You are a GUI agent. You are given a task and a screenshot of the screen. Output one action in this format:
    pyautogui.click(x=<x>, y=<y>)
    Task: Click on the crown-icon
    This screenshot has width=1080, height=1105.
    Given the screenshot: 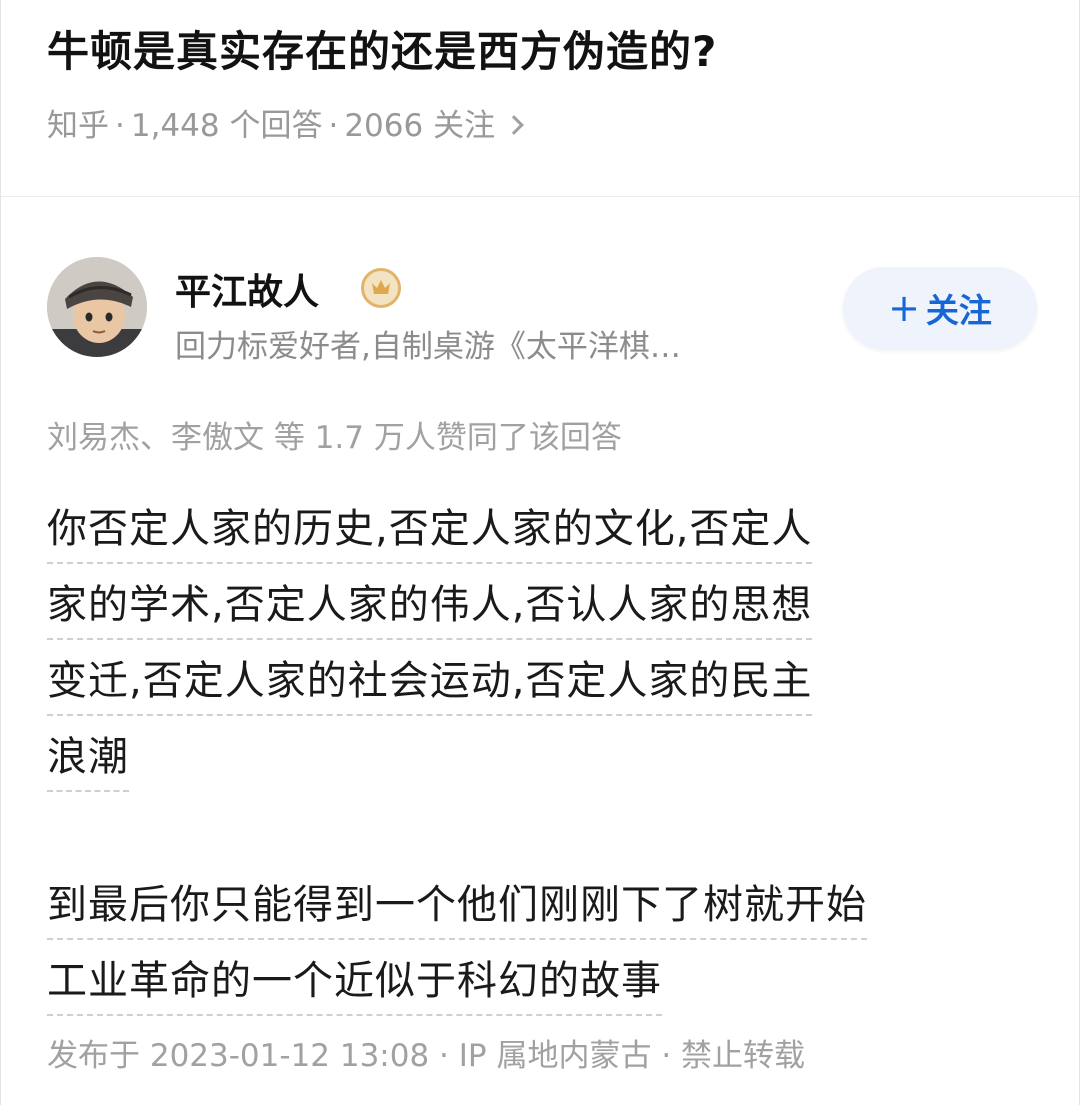 What is the action you would take?
    pyautogui.click(x=381, y=288)
    